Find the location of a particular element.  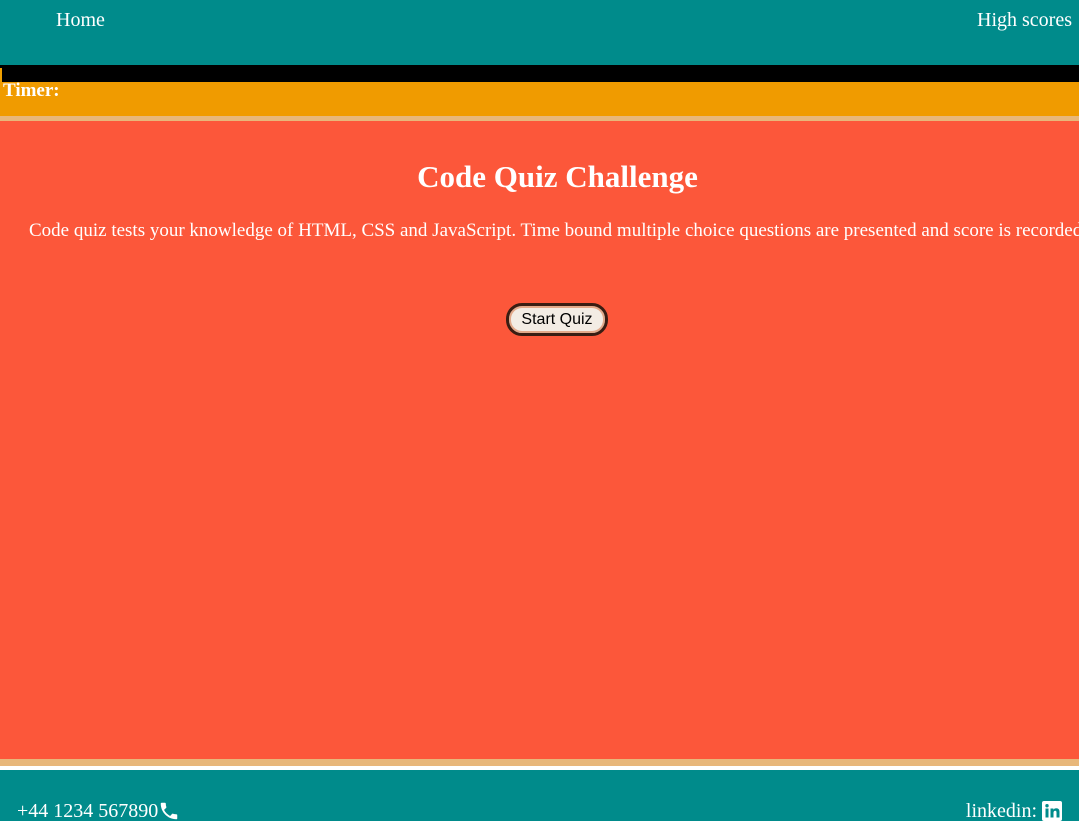

phone-contact: +44 1234 567890 is located at coordinates (98, 810).